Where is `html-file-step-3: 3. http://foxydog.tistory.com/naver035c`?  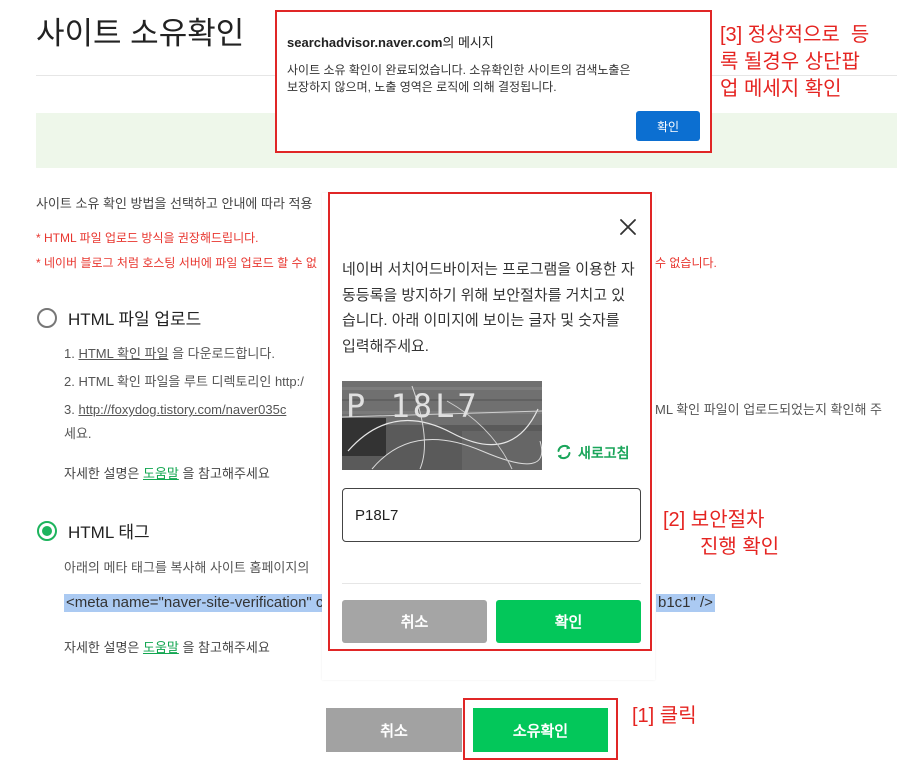 html-file-step-3: 3. http://foxydog.tistory.com/naver035c is located at coordinates (193, 410).